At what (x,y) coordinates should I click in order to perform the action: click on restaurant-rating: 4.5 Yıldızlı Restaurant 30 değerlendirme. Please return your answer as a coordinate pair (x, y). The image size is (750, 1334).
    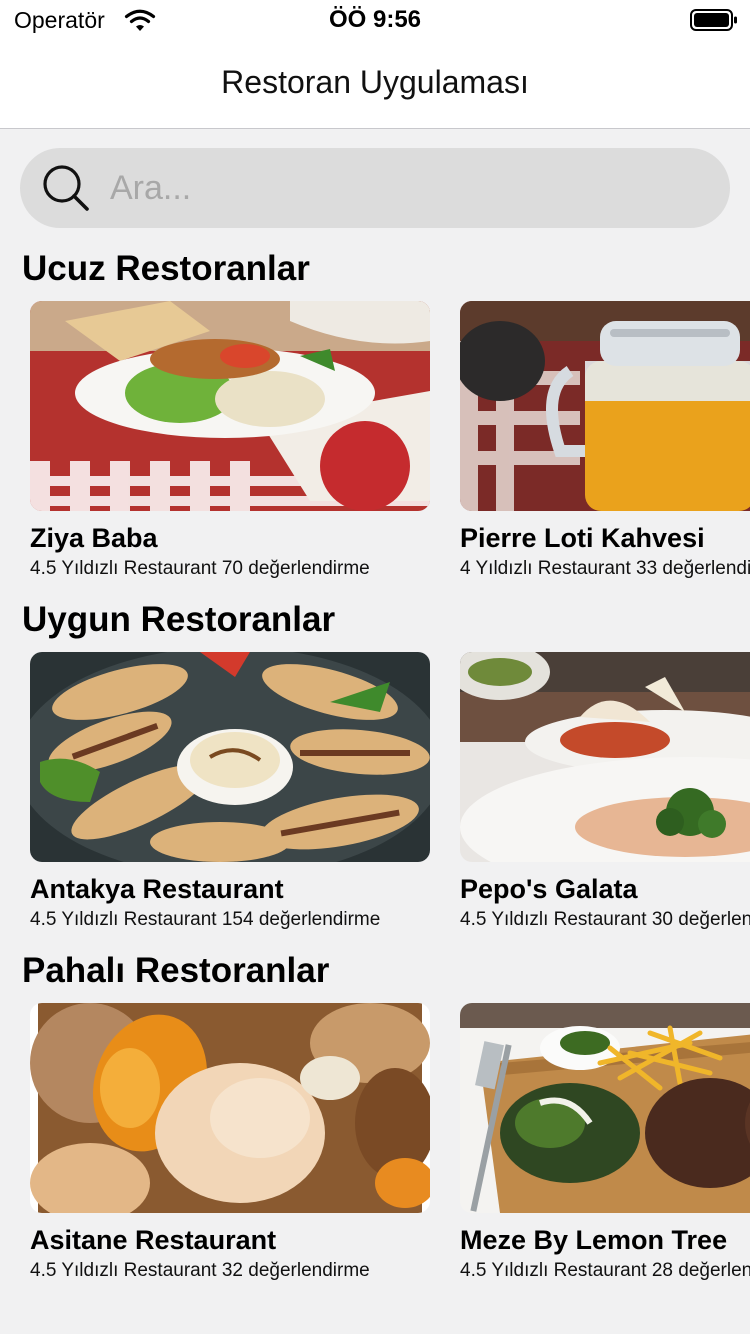
    Looking at the image, I should click on (605, 919).